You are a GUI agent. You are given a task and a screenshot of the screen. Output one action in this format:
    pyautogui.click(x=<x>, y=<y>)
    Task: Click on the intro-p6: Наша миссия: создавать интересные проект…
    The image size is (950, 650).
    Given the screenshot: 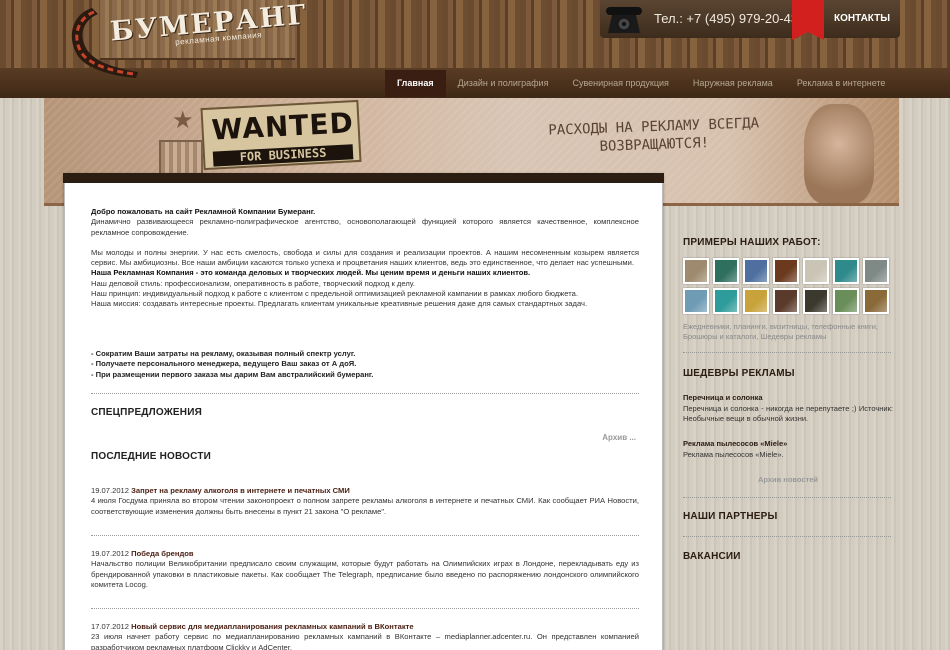 What is the action you would take?
    pyautogui.click(x=339, y=304)
    